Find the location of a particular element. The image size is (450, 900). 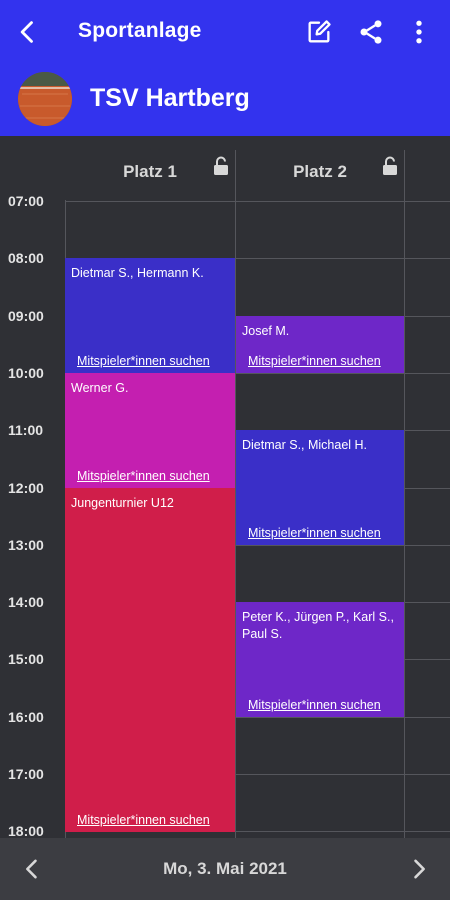

hour-label: 15:00 is located at coordinates (26, 659).